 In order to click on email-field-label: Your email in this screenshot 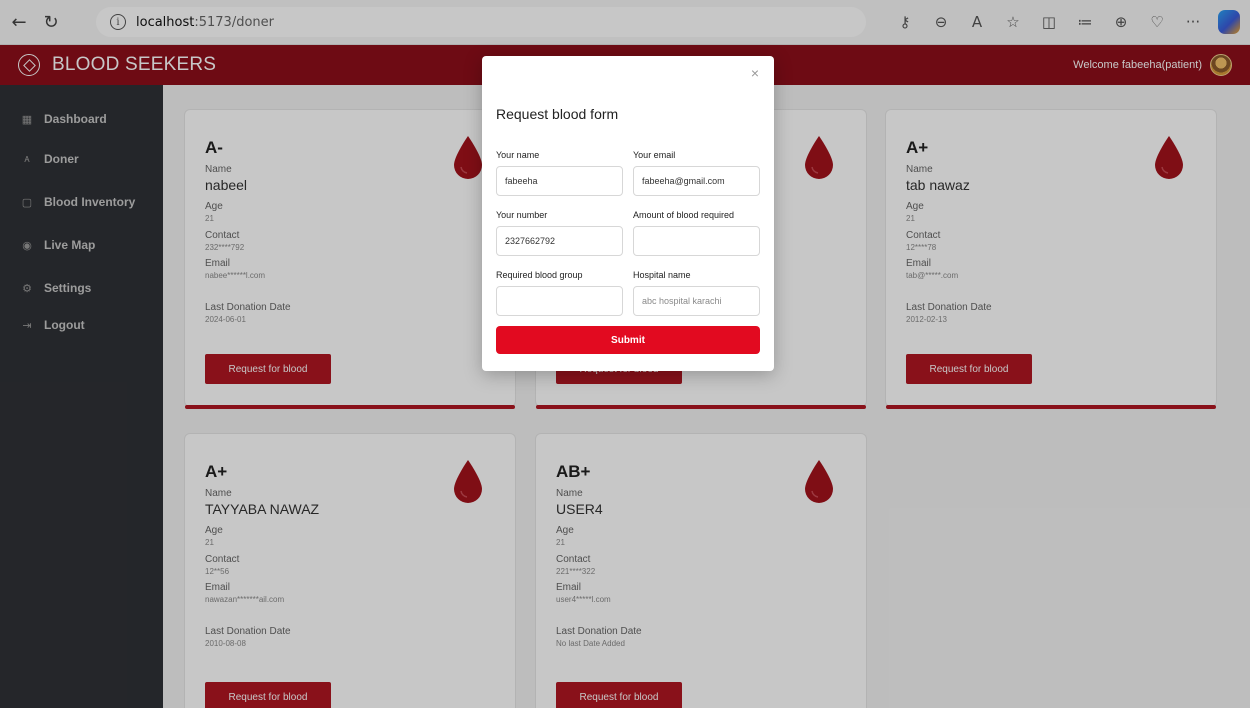, I will do `click(654, 155)`.